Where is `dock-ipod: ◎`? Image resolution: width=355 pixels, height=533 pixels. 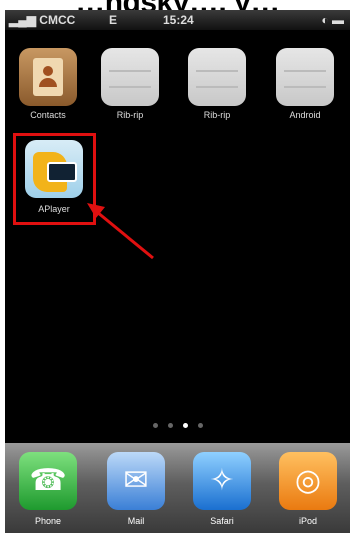
dock-ipod: ◎ is located at coordinates (308, 481).